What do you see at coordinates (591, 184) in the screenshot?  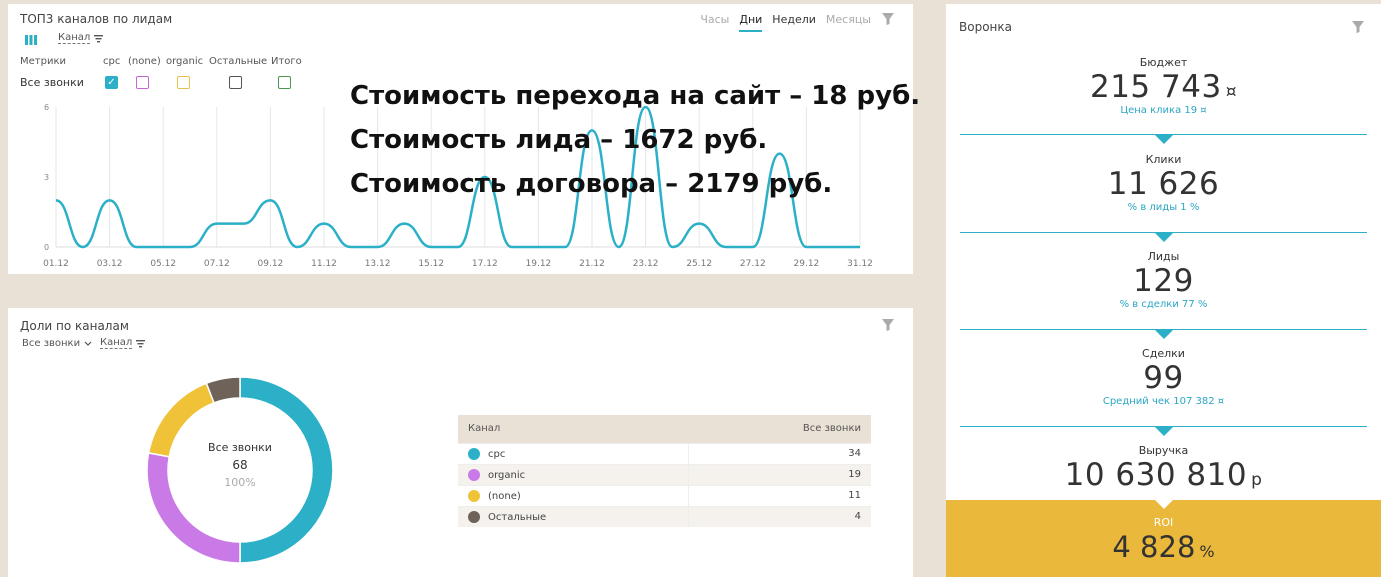 I see `overlay-line-contract-cost: Стоимость договора – 2179 руб.` at bounding box center [591, 184].